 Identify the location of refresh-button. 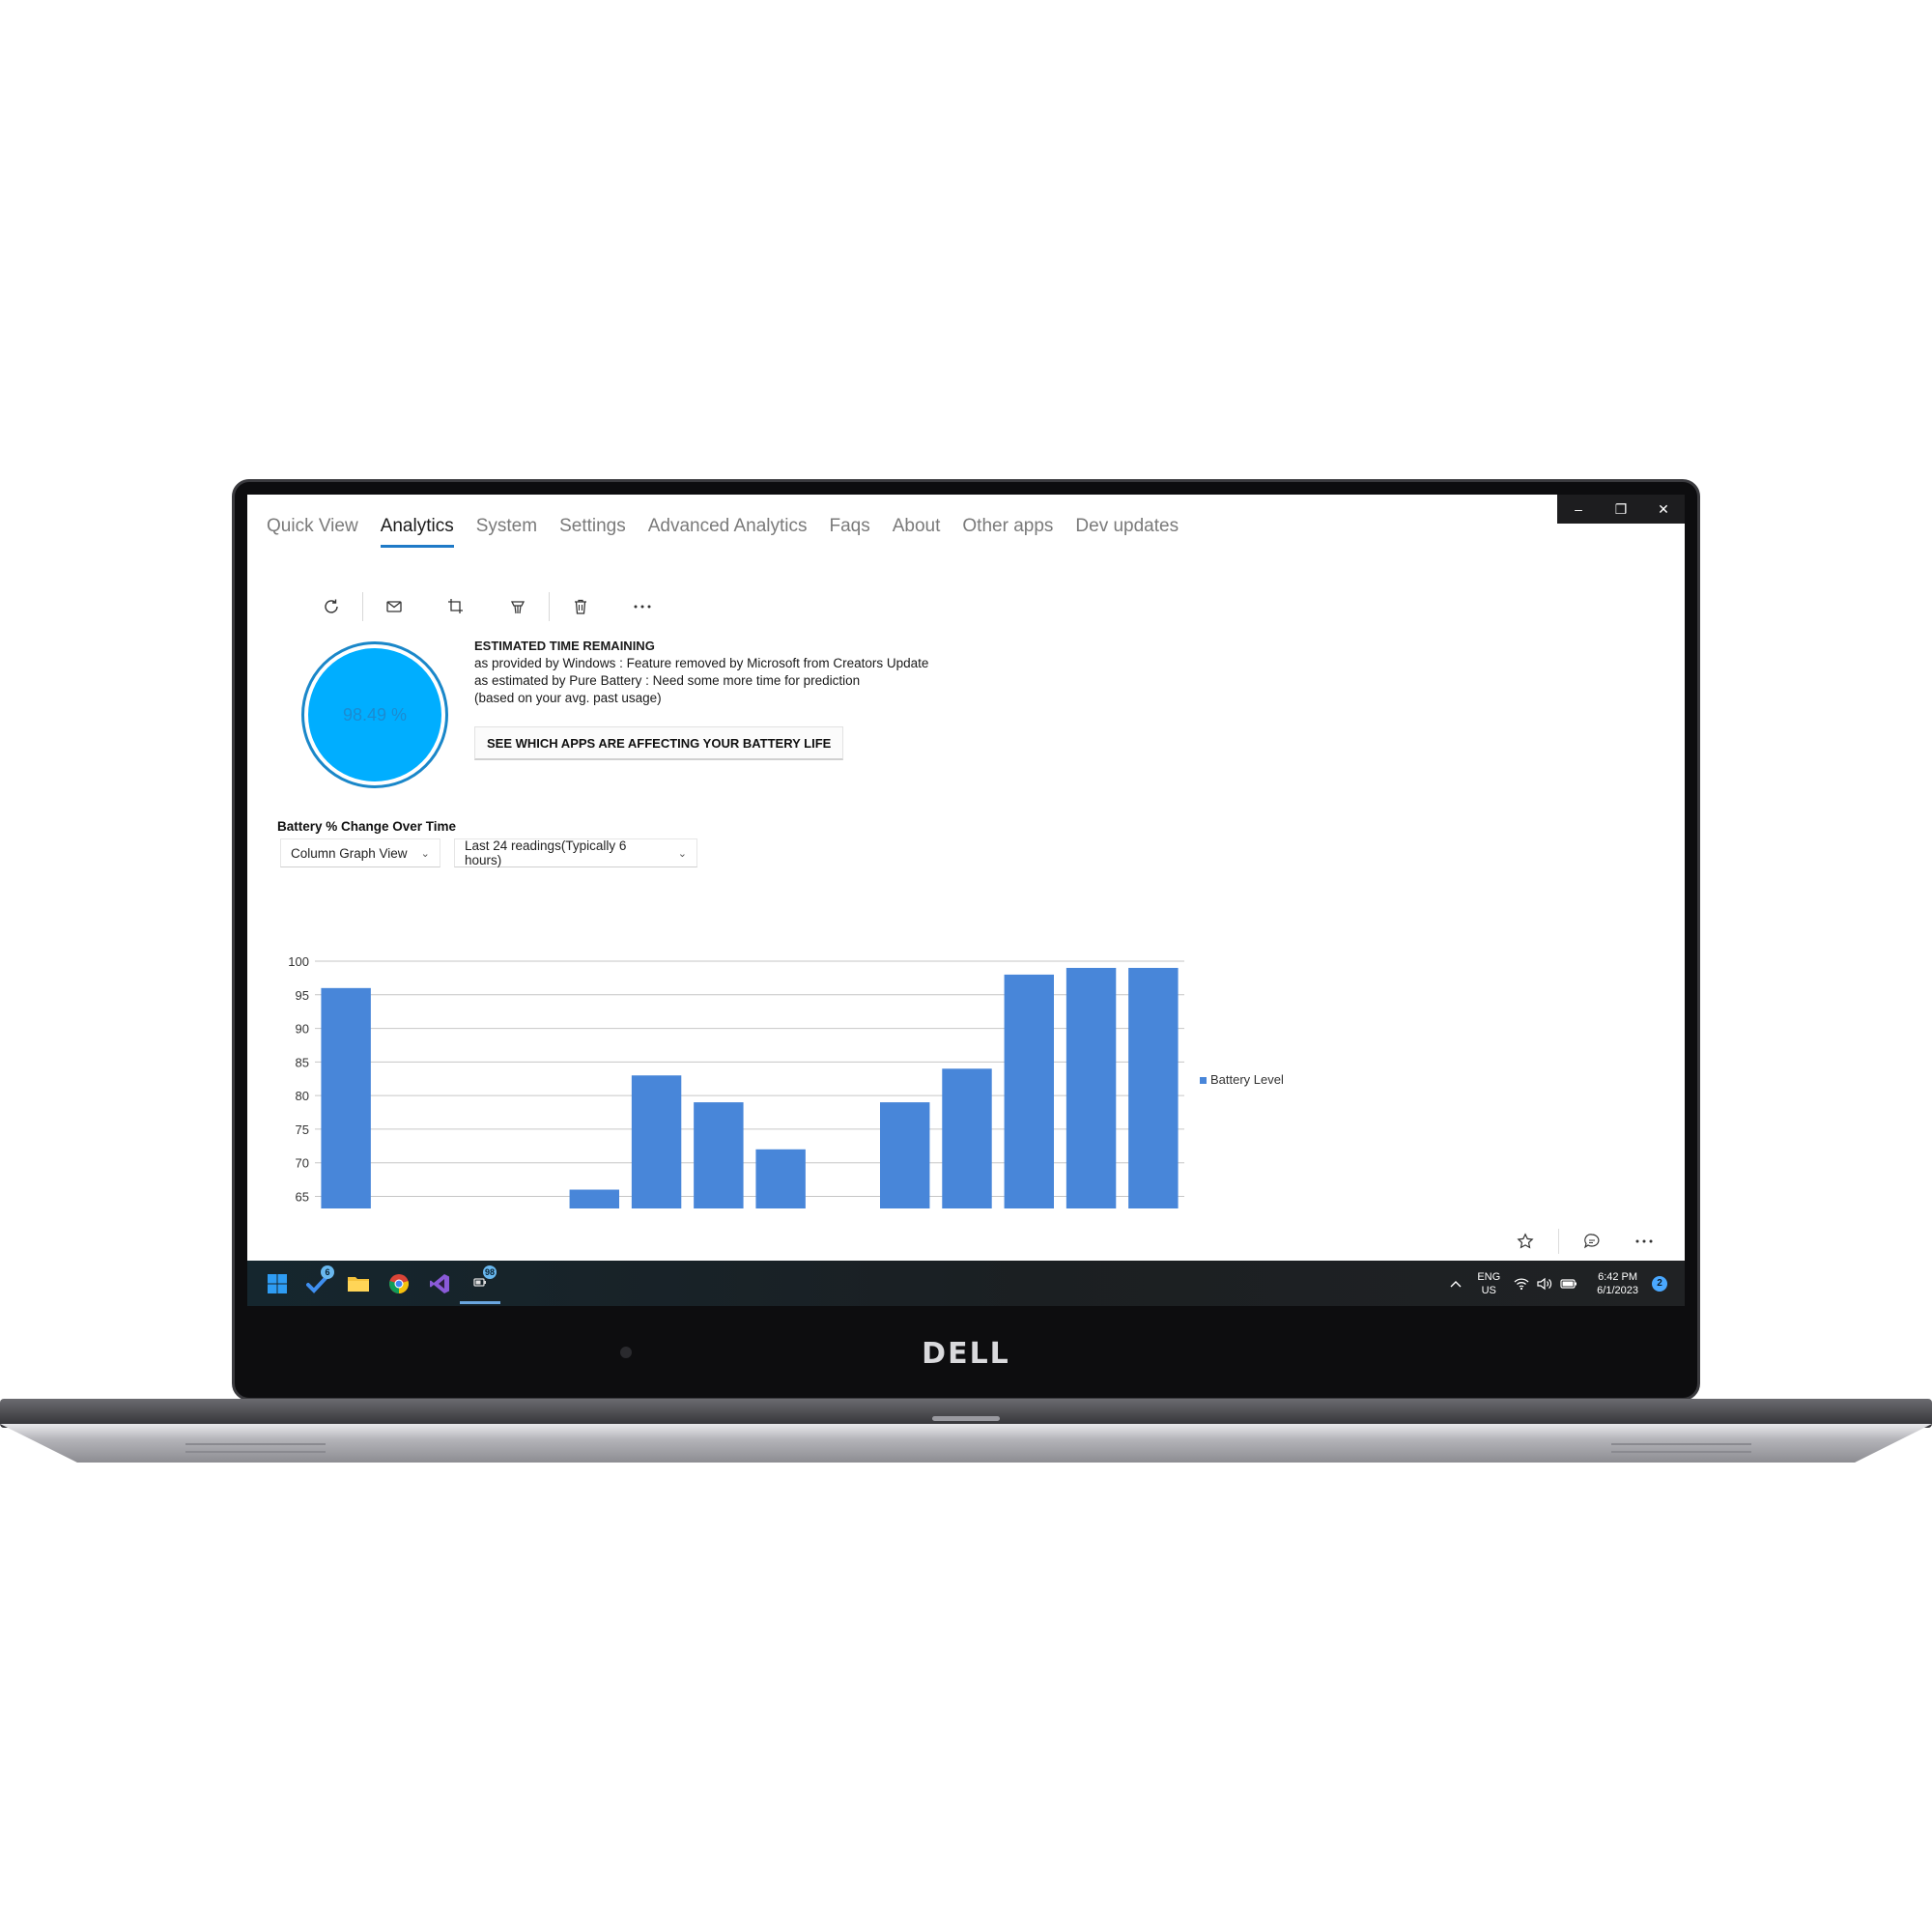
(331, 606).